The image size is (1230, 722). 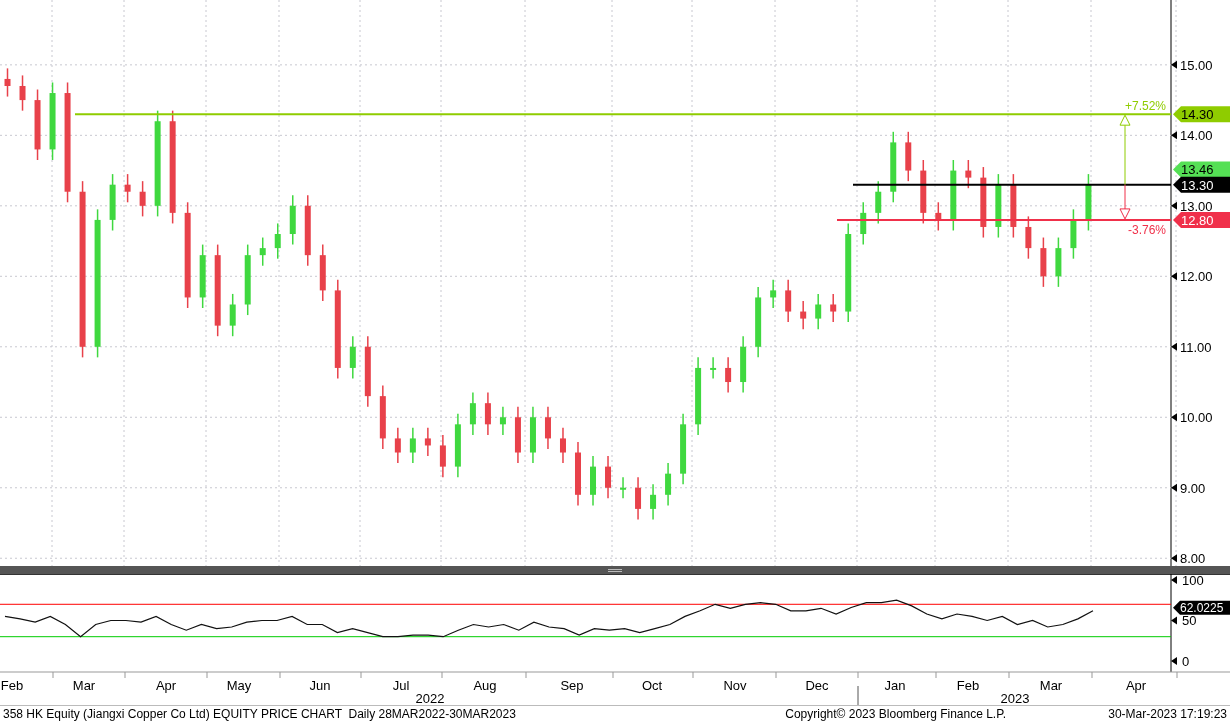 I want to click on month-label: Jul, so click(x=401, y=685).